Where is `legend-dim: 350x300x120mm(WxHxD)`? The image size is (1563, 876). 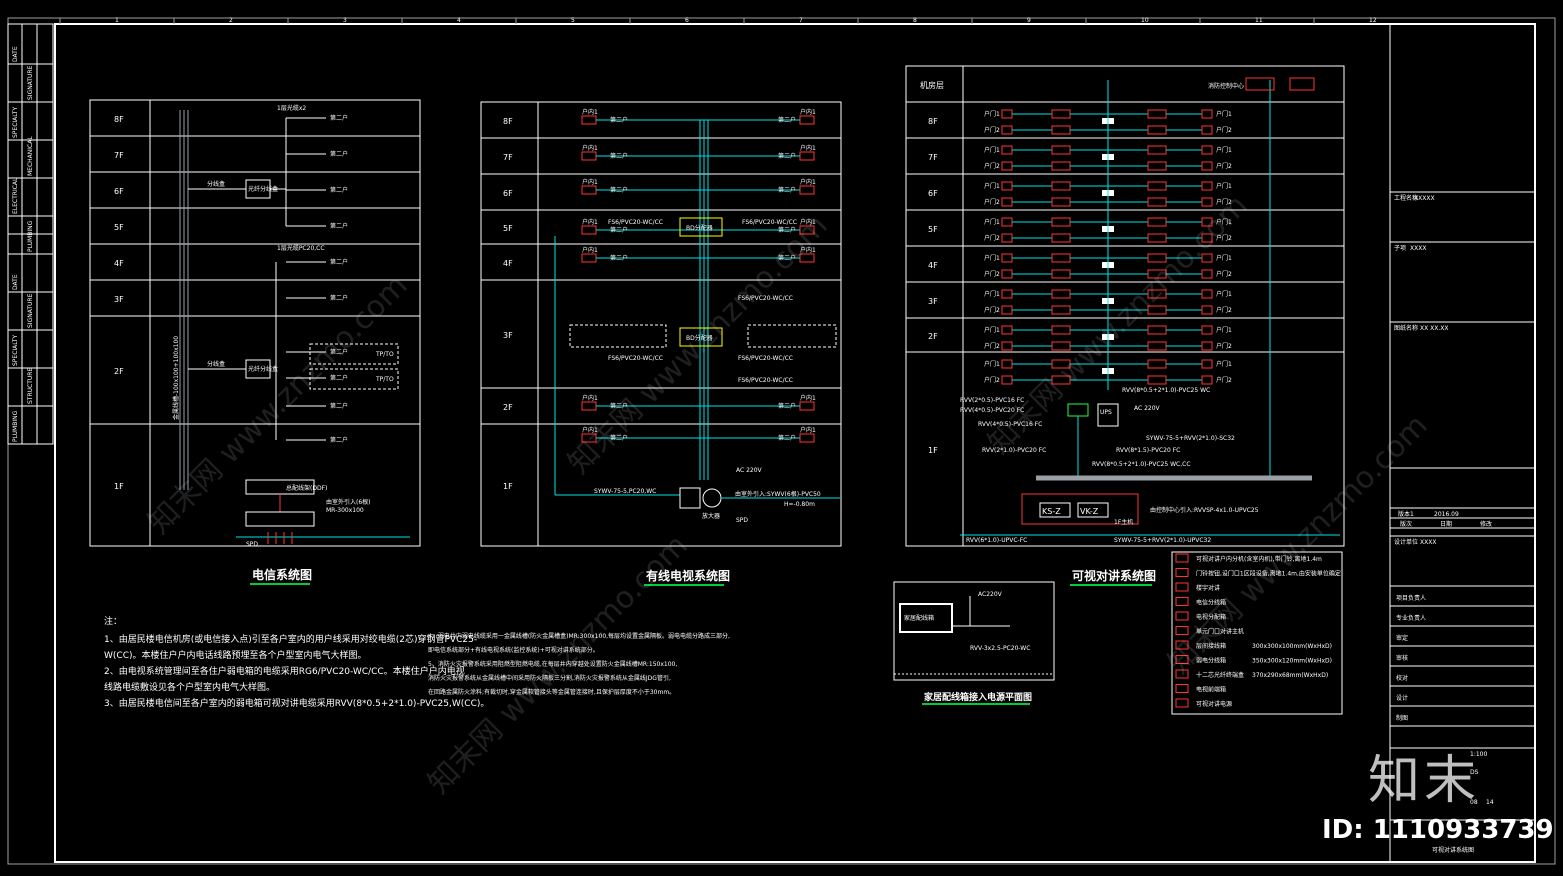
legend-dim: 350x300x120mm(WxHxD) is located at coordinates (1292, 661).